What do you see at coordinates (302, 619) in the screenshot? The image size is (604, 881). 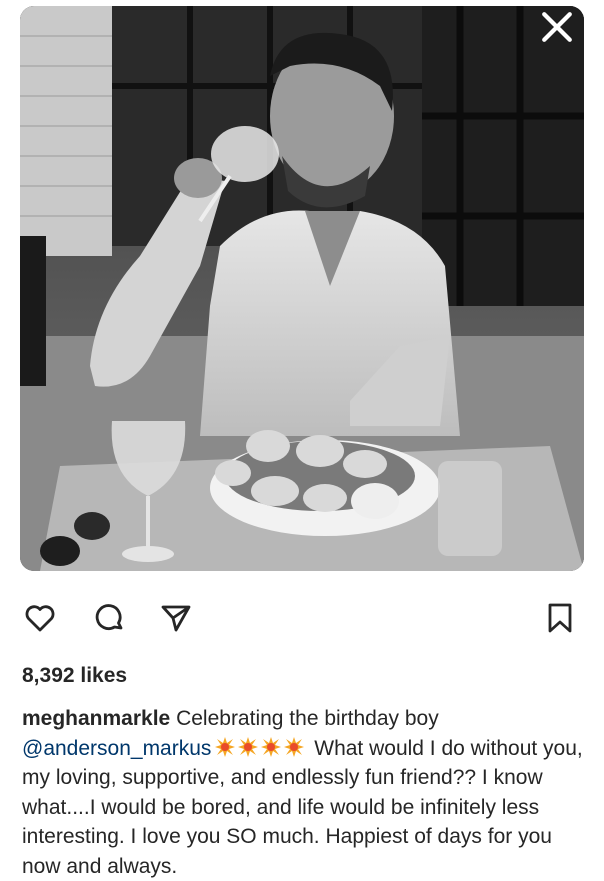 I see `post-actions` at bounding box center [302, 619].